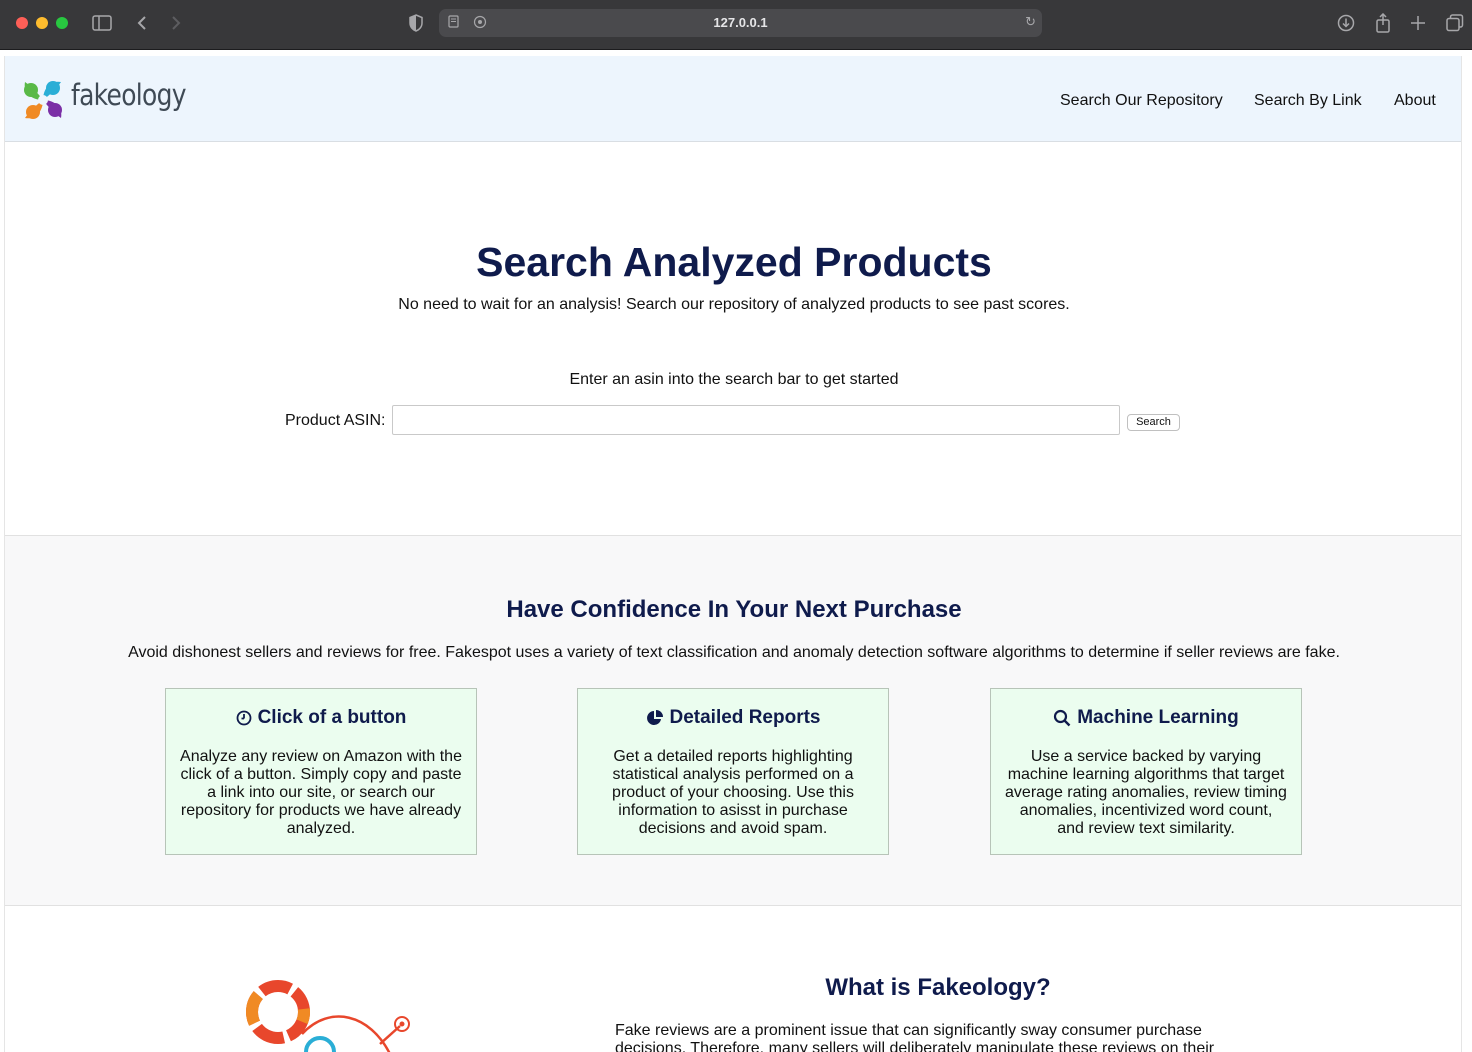 The height and width of the screenshot is (1052, 1472). Describe the element at coordinates (1062, 718) in the screenshot. I see `search-icon` at that location.